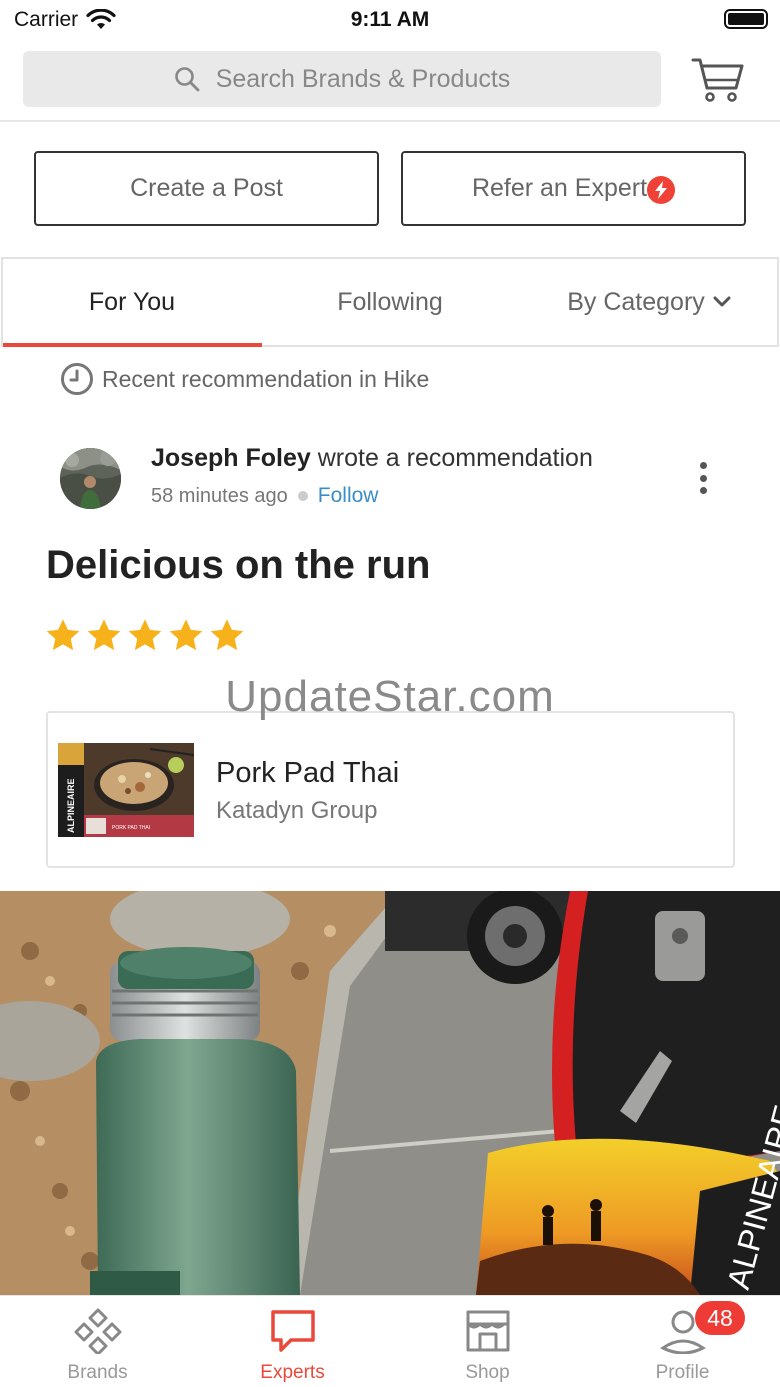 The height and width of the screenshot is (1387, 780). I want to click on refer-expert-button: Refer an Expert, so click(573, 188).